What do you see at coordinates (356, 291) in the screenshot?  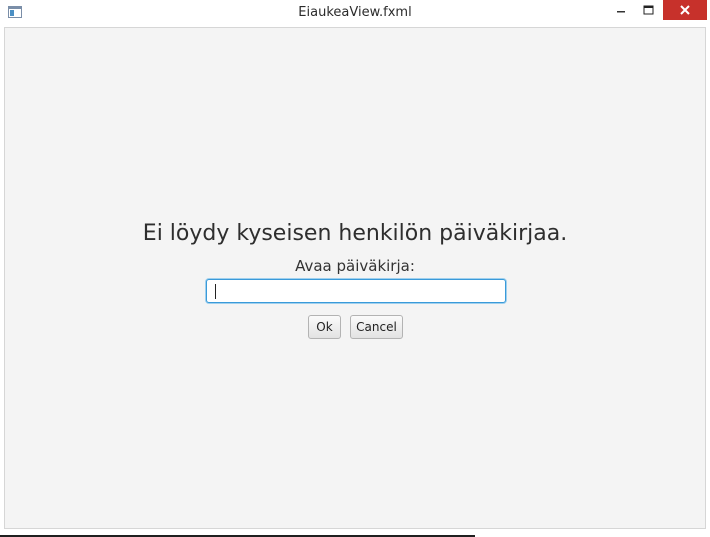 I see `diary-name-input` at bounding box center [356, 291].